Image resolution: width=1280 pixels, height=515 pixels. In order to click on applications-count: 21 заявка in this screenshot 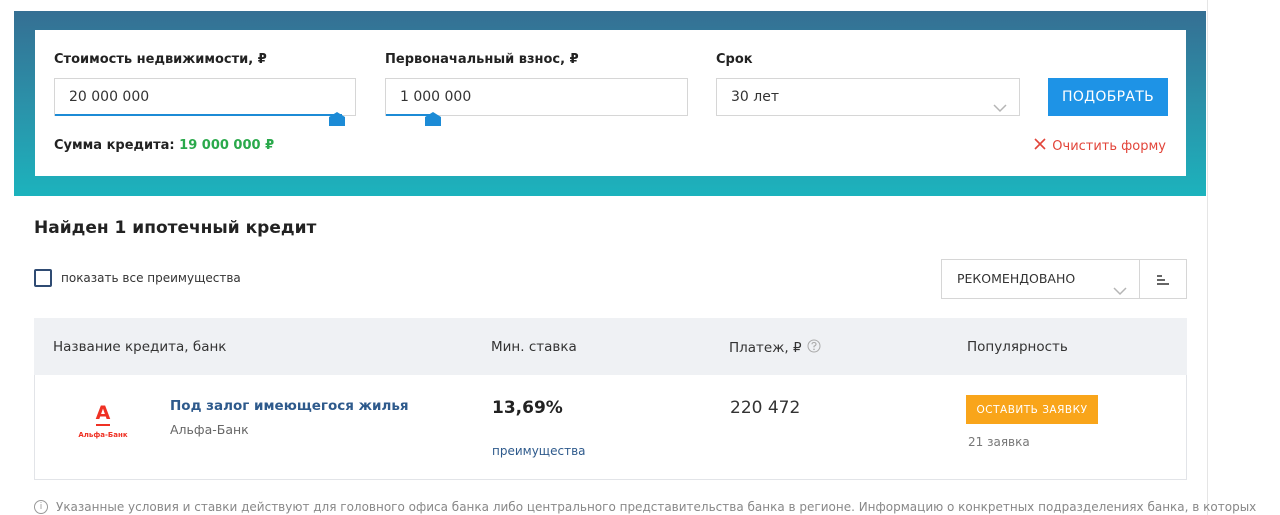, I will do `click(999, 442)`.